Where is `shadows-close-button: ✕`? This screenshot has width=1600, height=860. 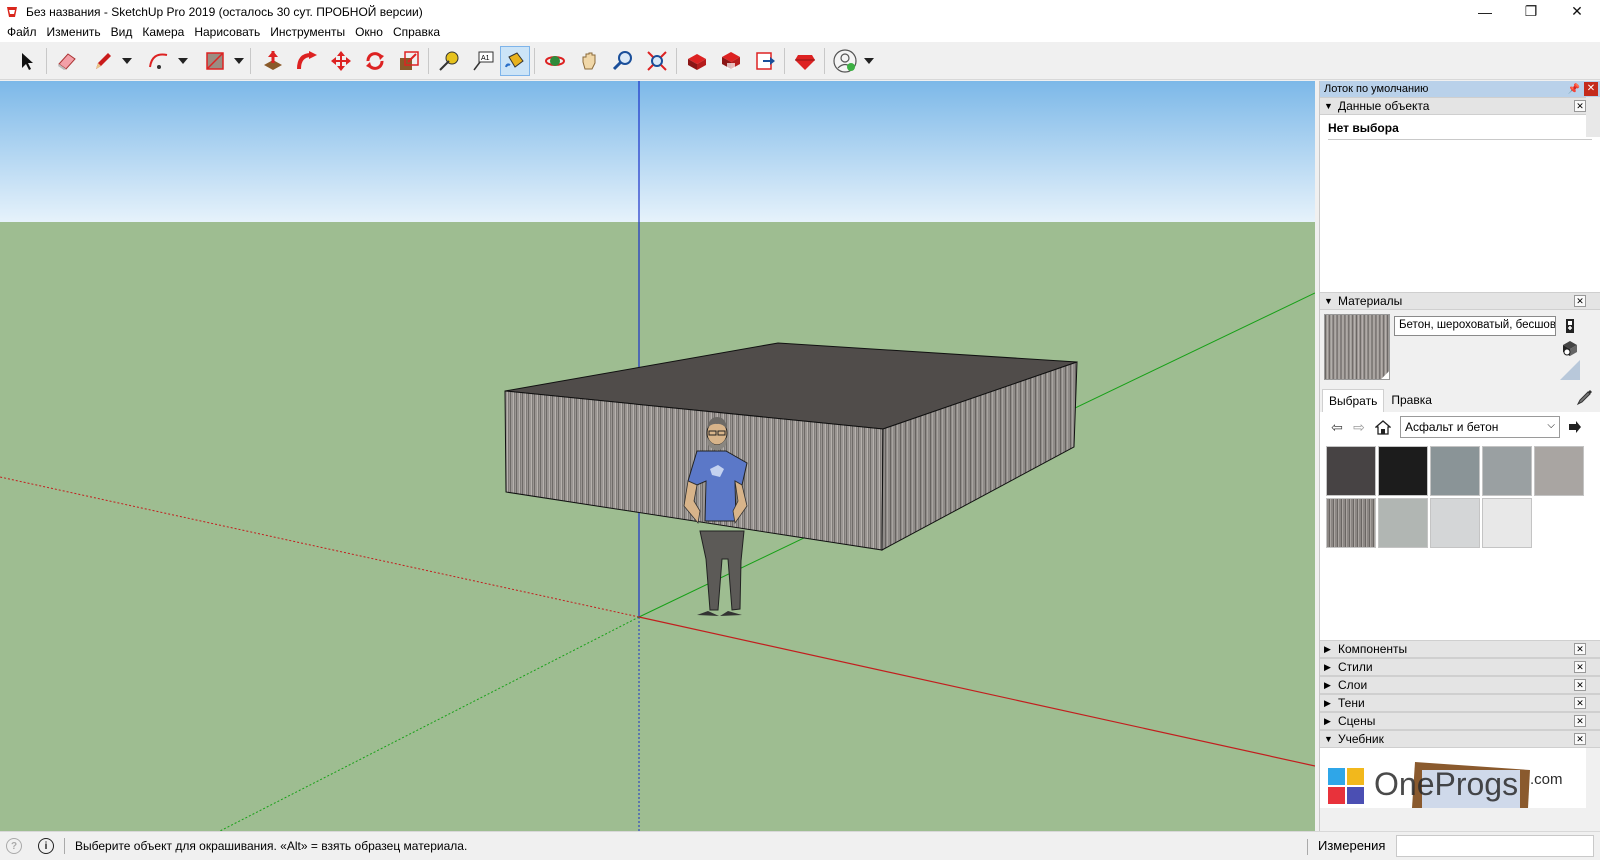
shadows-close-button: ✕ is located at coordinates (1580, 703).